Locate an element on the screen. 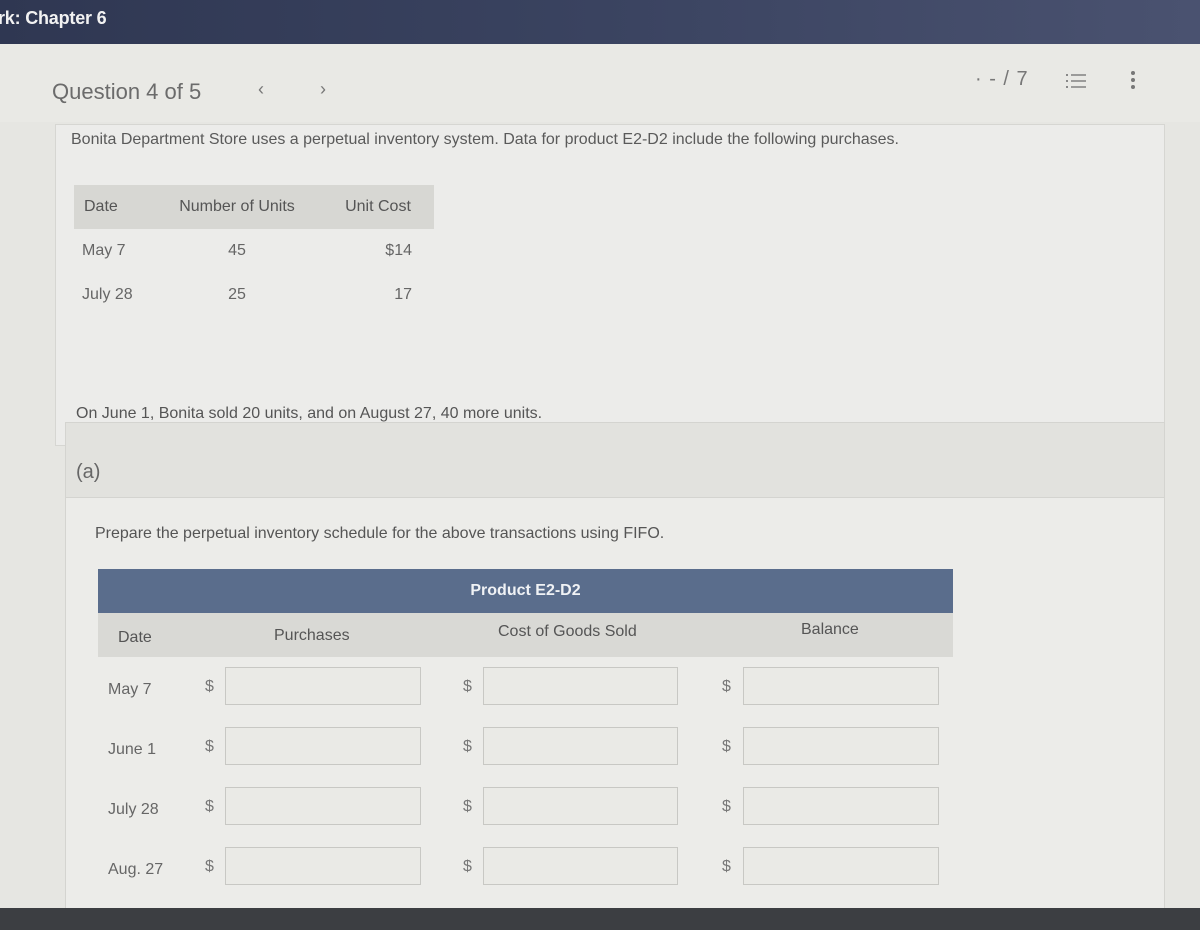  col-purchases: Purchases is located at coordinates (312, 635).